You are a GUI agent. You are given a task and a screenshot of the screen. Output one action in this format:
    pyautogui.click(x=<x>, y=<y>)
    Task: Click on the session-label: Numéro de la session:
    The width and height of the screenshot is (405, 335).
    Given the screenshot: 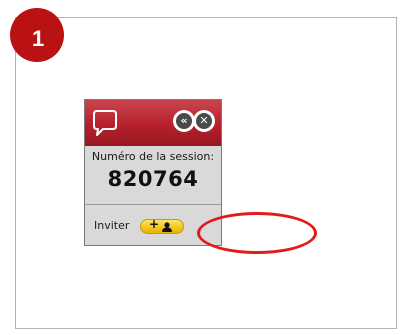 What is the action you would take?
    pyautogui.click(x=153, y=156)
    